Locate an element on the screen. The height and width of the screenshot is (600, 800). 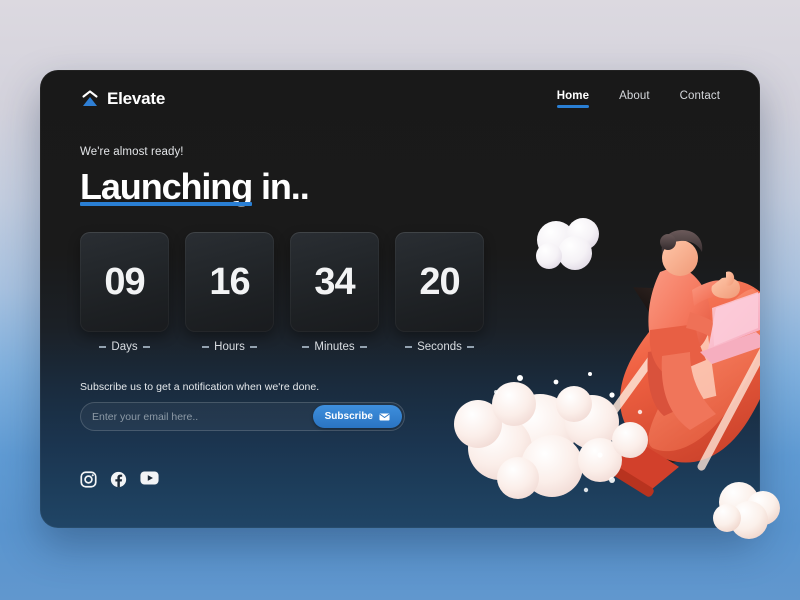
subscribe-form: Subscribe is located at coordinates (242, 416).